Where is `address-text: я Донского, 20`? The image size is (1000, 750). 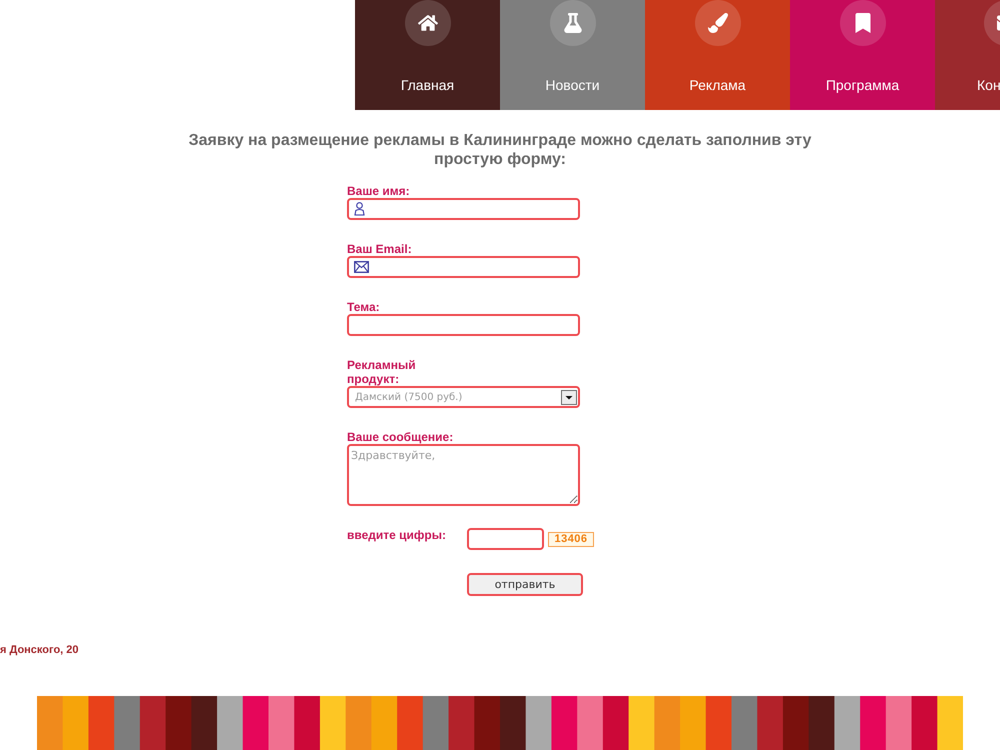 address-text: я Донского, 20 is located at coordinates (39, 650).